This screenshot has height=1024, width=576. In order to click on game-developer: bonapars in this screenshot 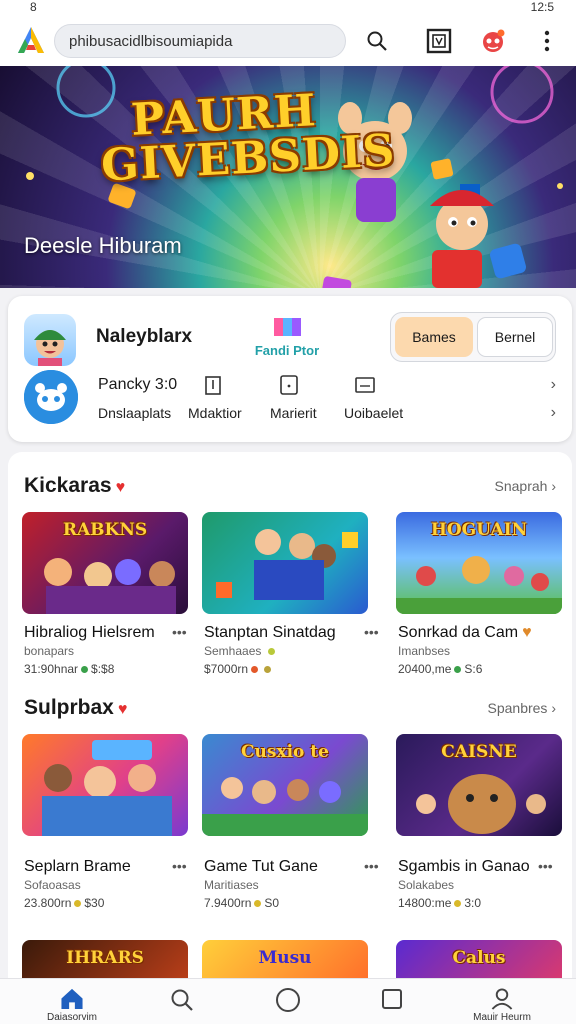, I will do `click(49, 651)`.